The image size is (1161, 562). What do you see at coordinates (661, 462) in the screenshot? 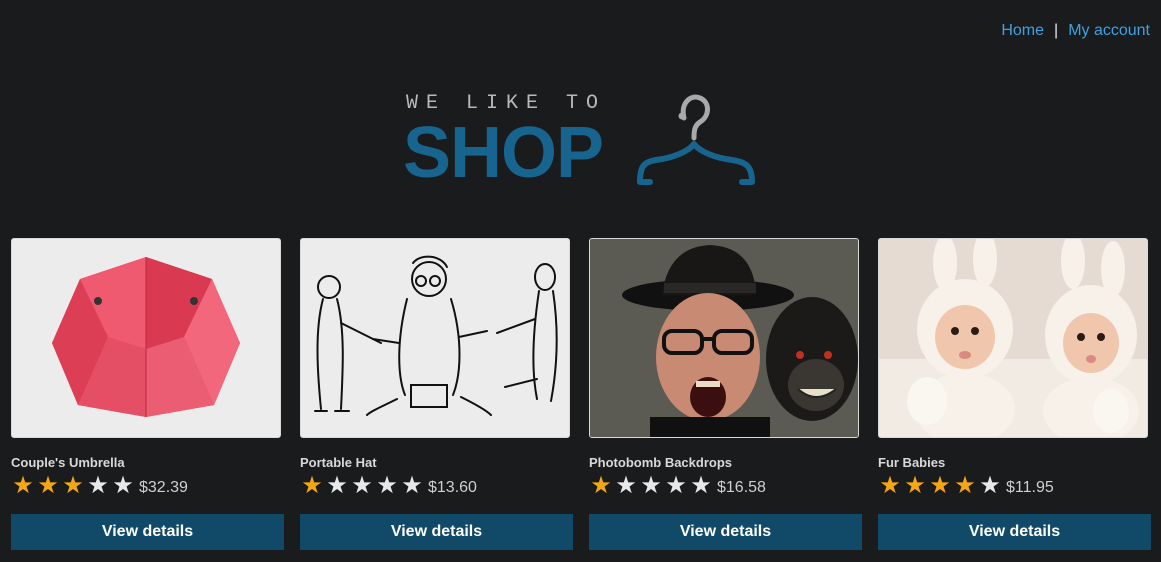
I see `product-name: Photobomb Backdrops` at bounding box center [661, 462].